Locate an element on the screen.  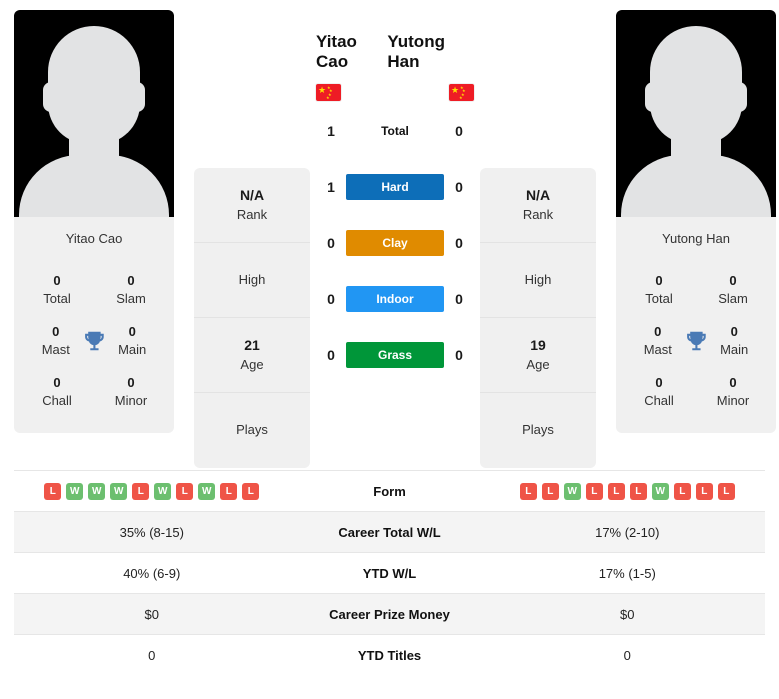
surface-label-hard: Hard is located at coordinates (395, 187).